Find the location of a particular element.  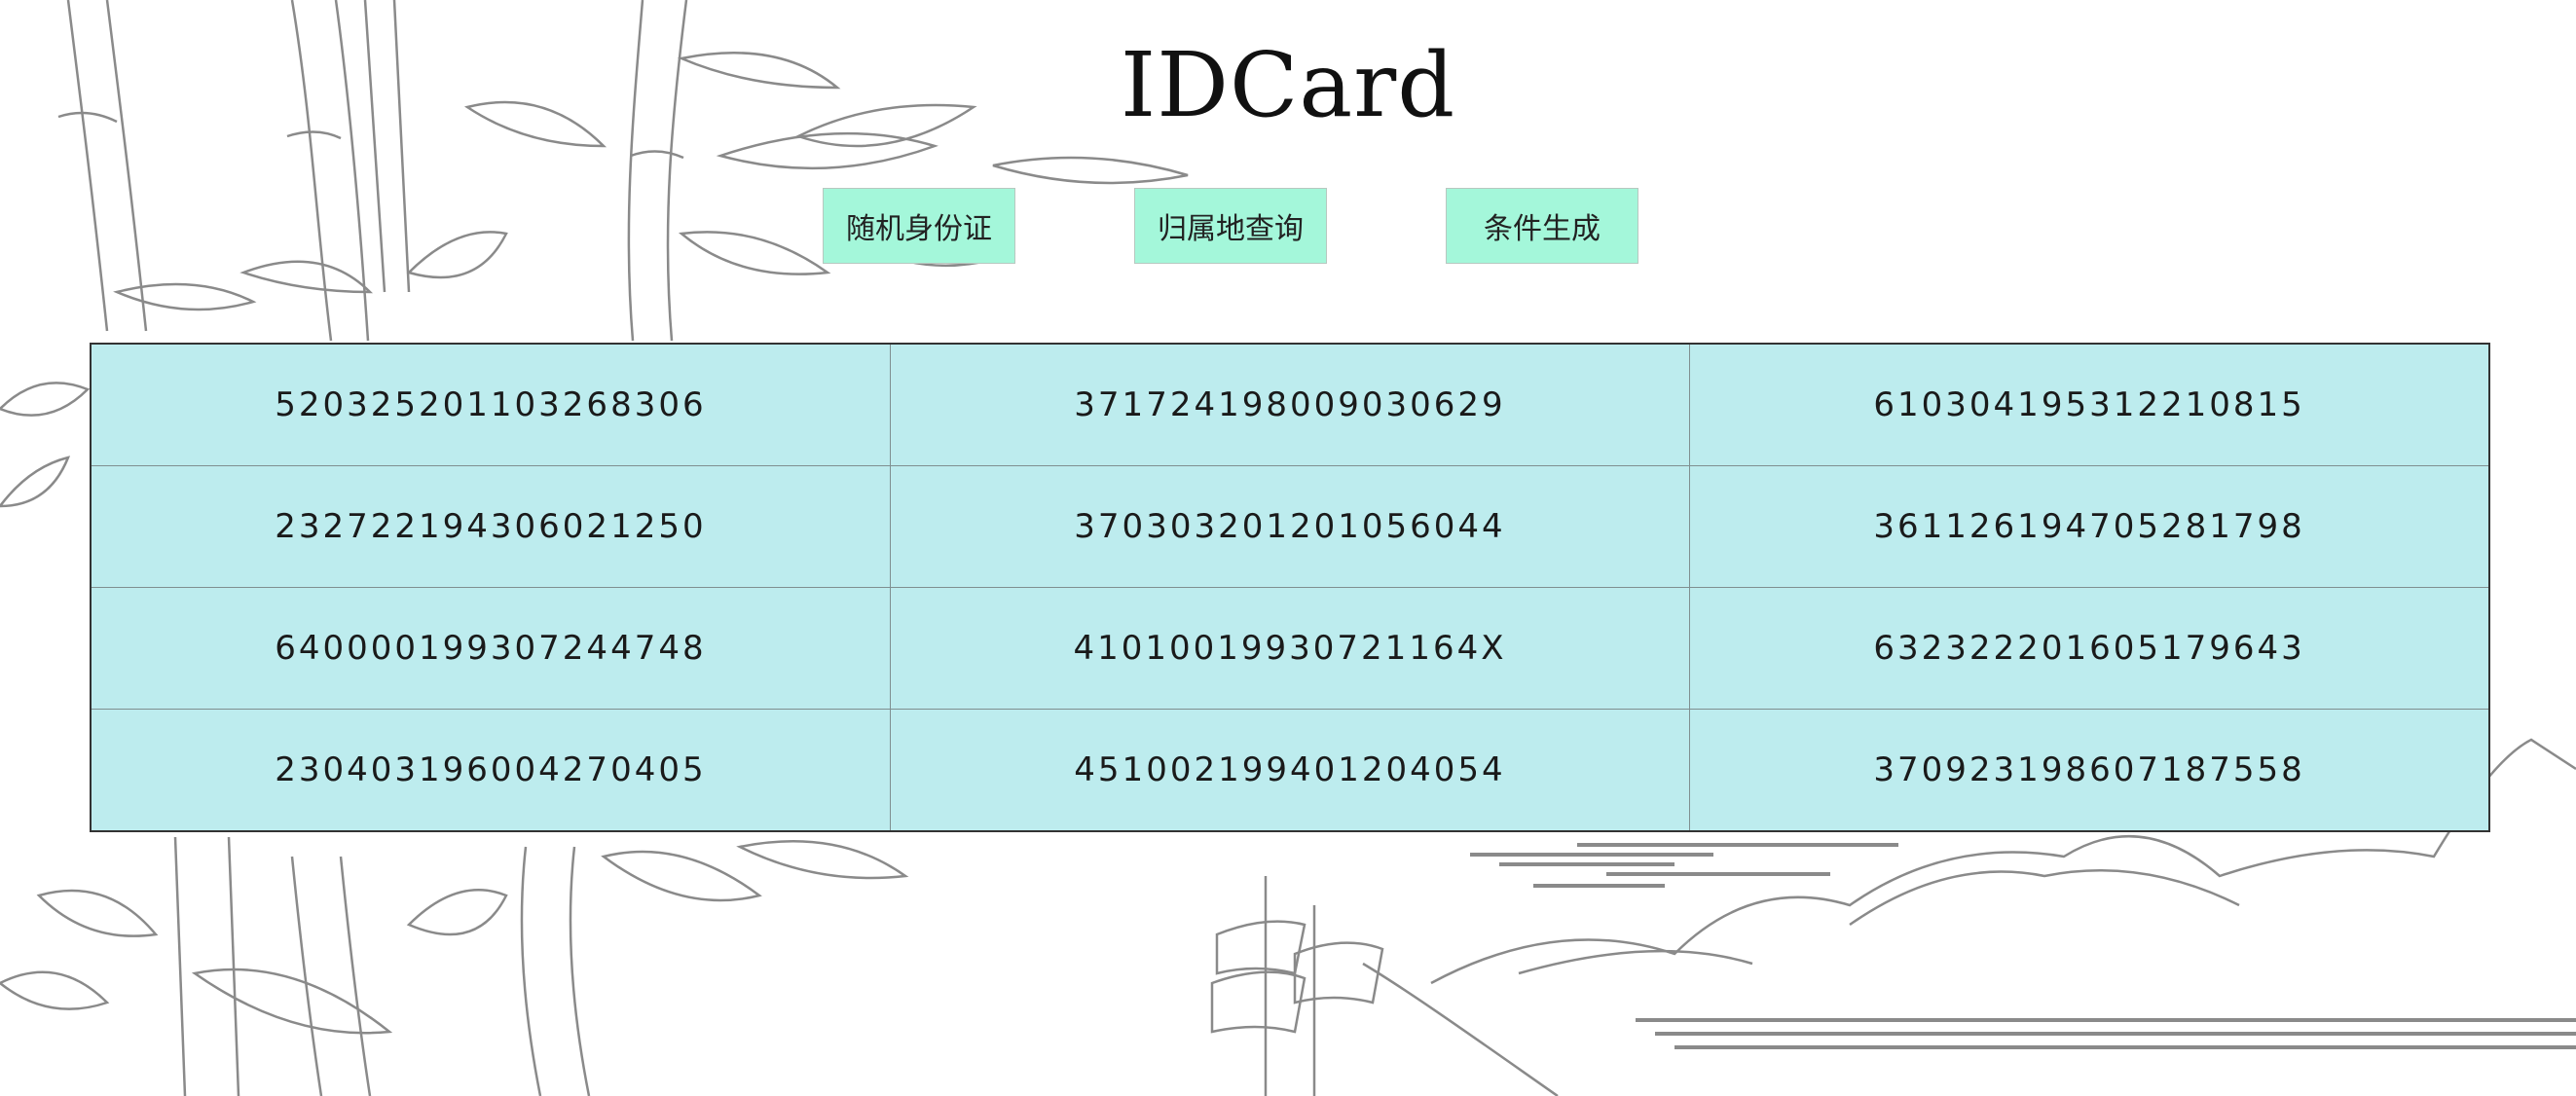

id-number-cell: 370923198607187558 is located at coordinates (2089, 770).